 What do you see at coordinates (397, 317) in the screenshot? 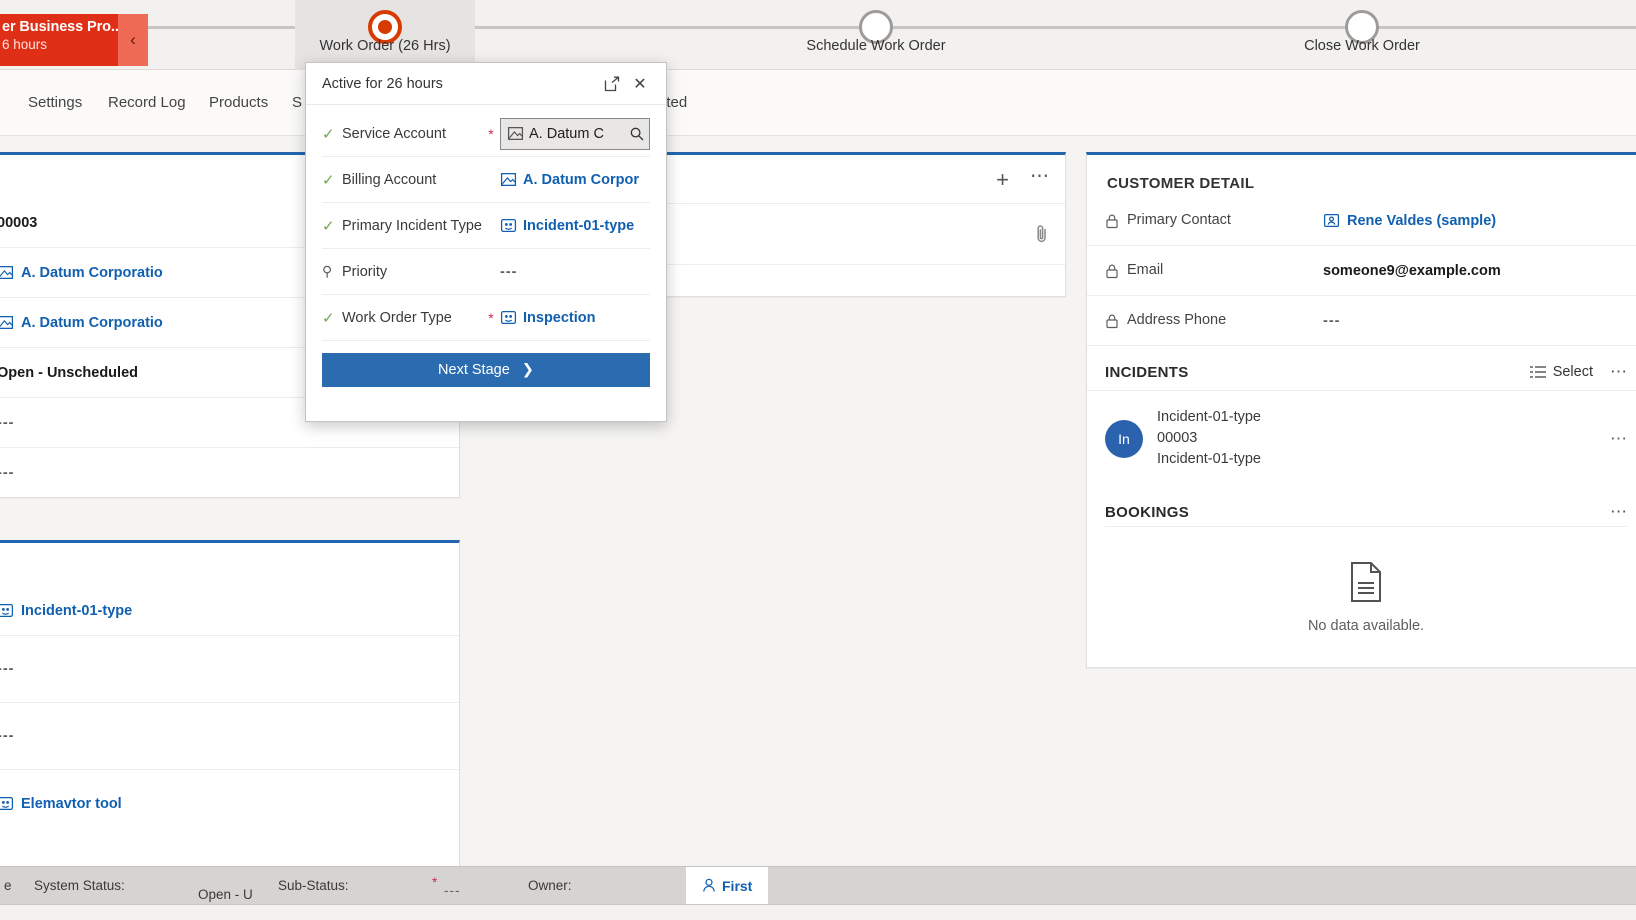
I see `field-label: Work Order Type` at bounding box center [397, 317].